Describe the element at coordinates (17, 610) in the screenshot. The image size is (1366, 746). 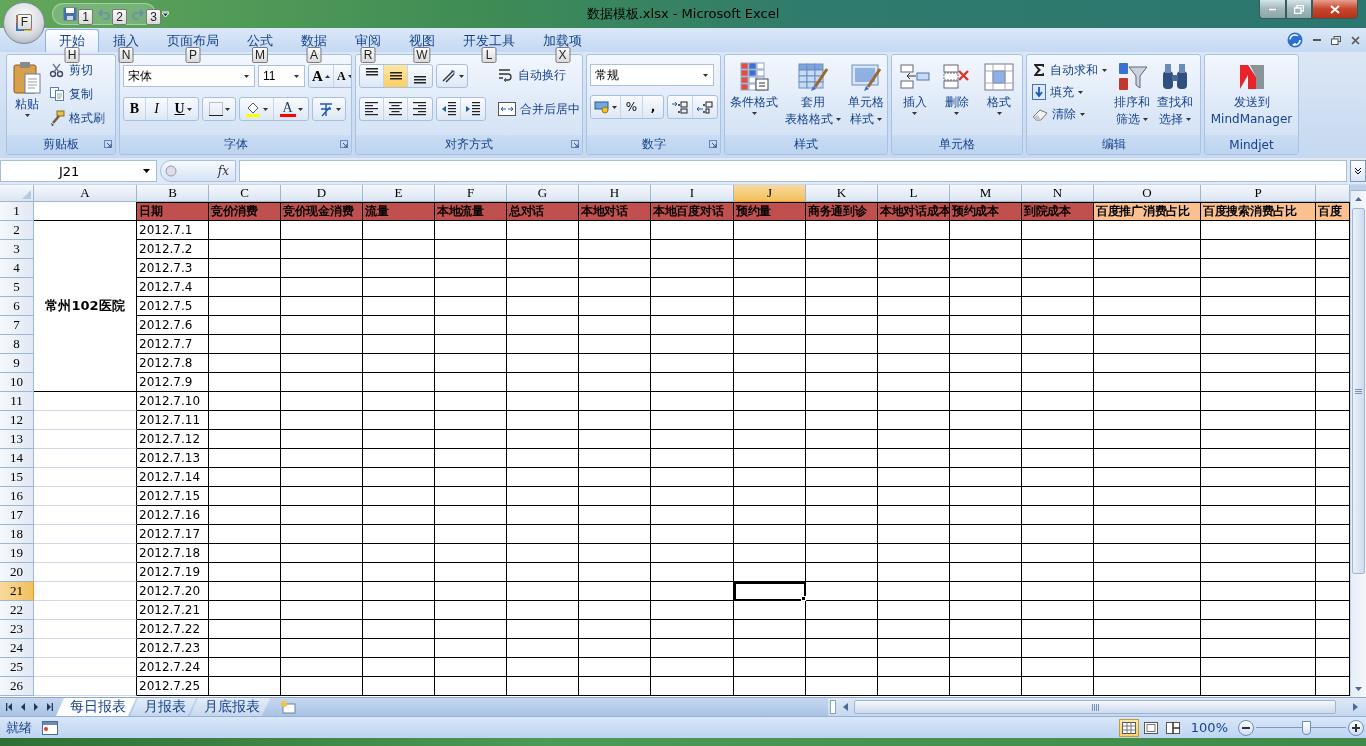
I see `row-header: 22` at that location.